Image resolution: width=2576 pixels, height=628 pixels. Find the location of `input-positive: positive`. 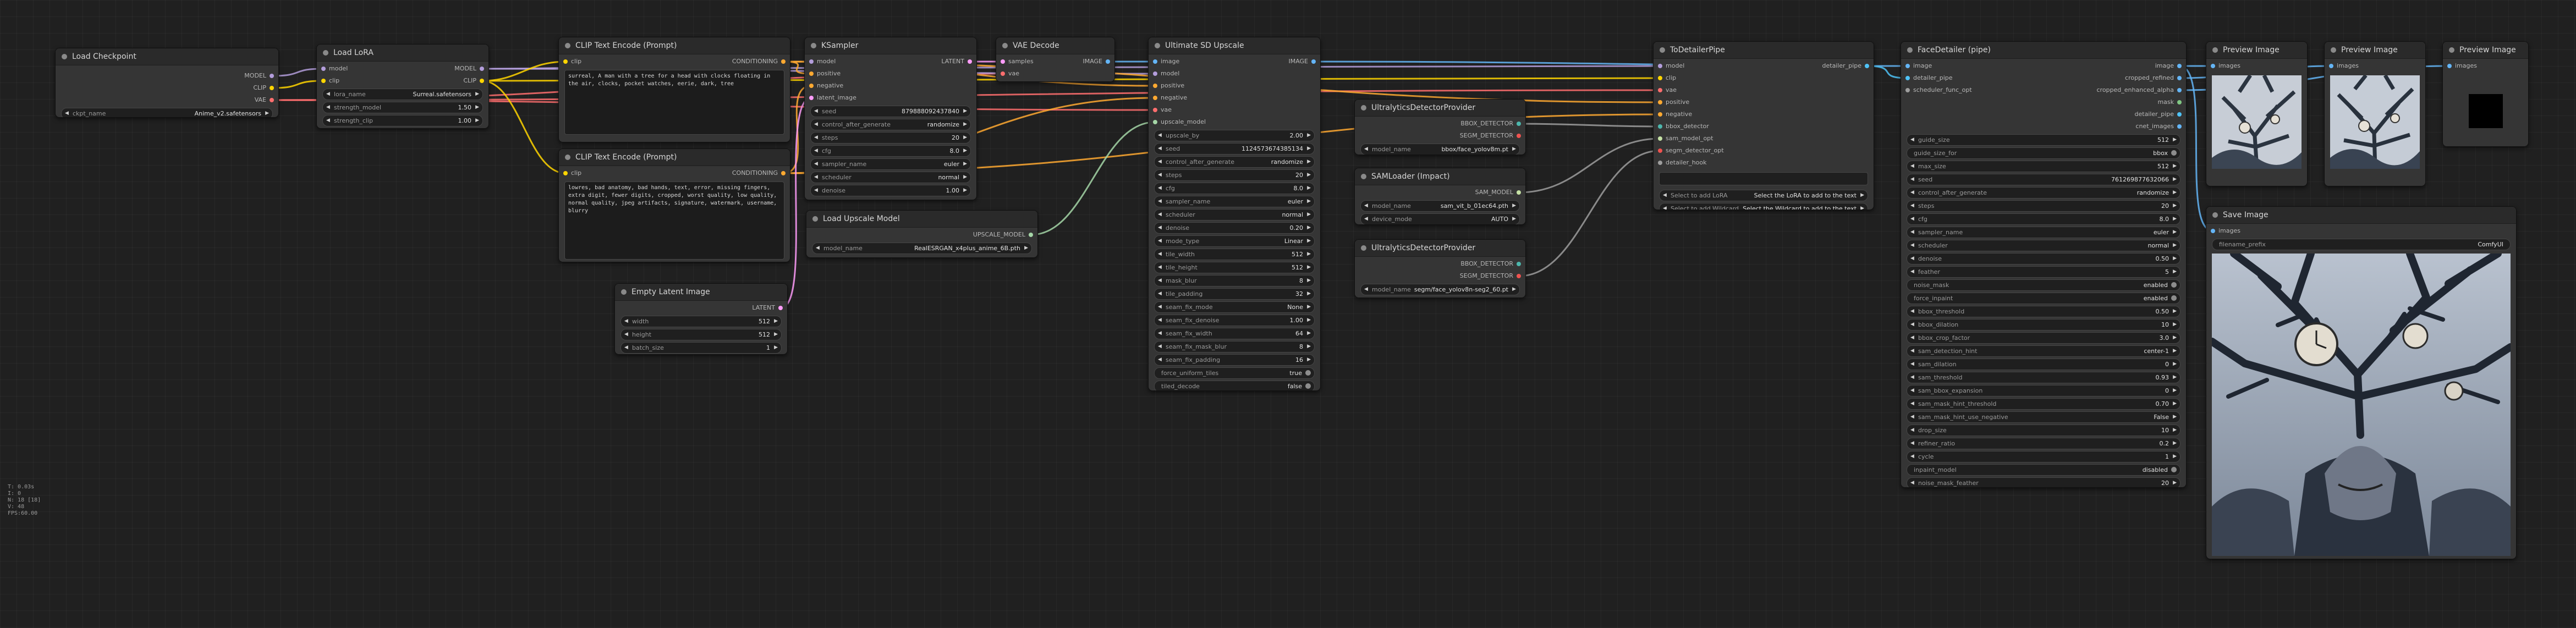

input-positive: positive is located at coordinates (1671, 102).